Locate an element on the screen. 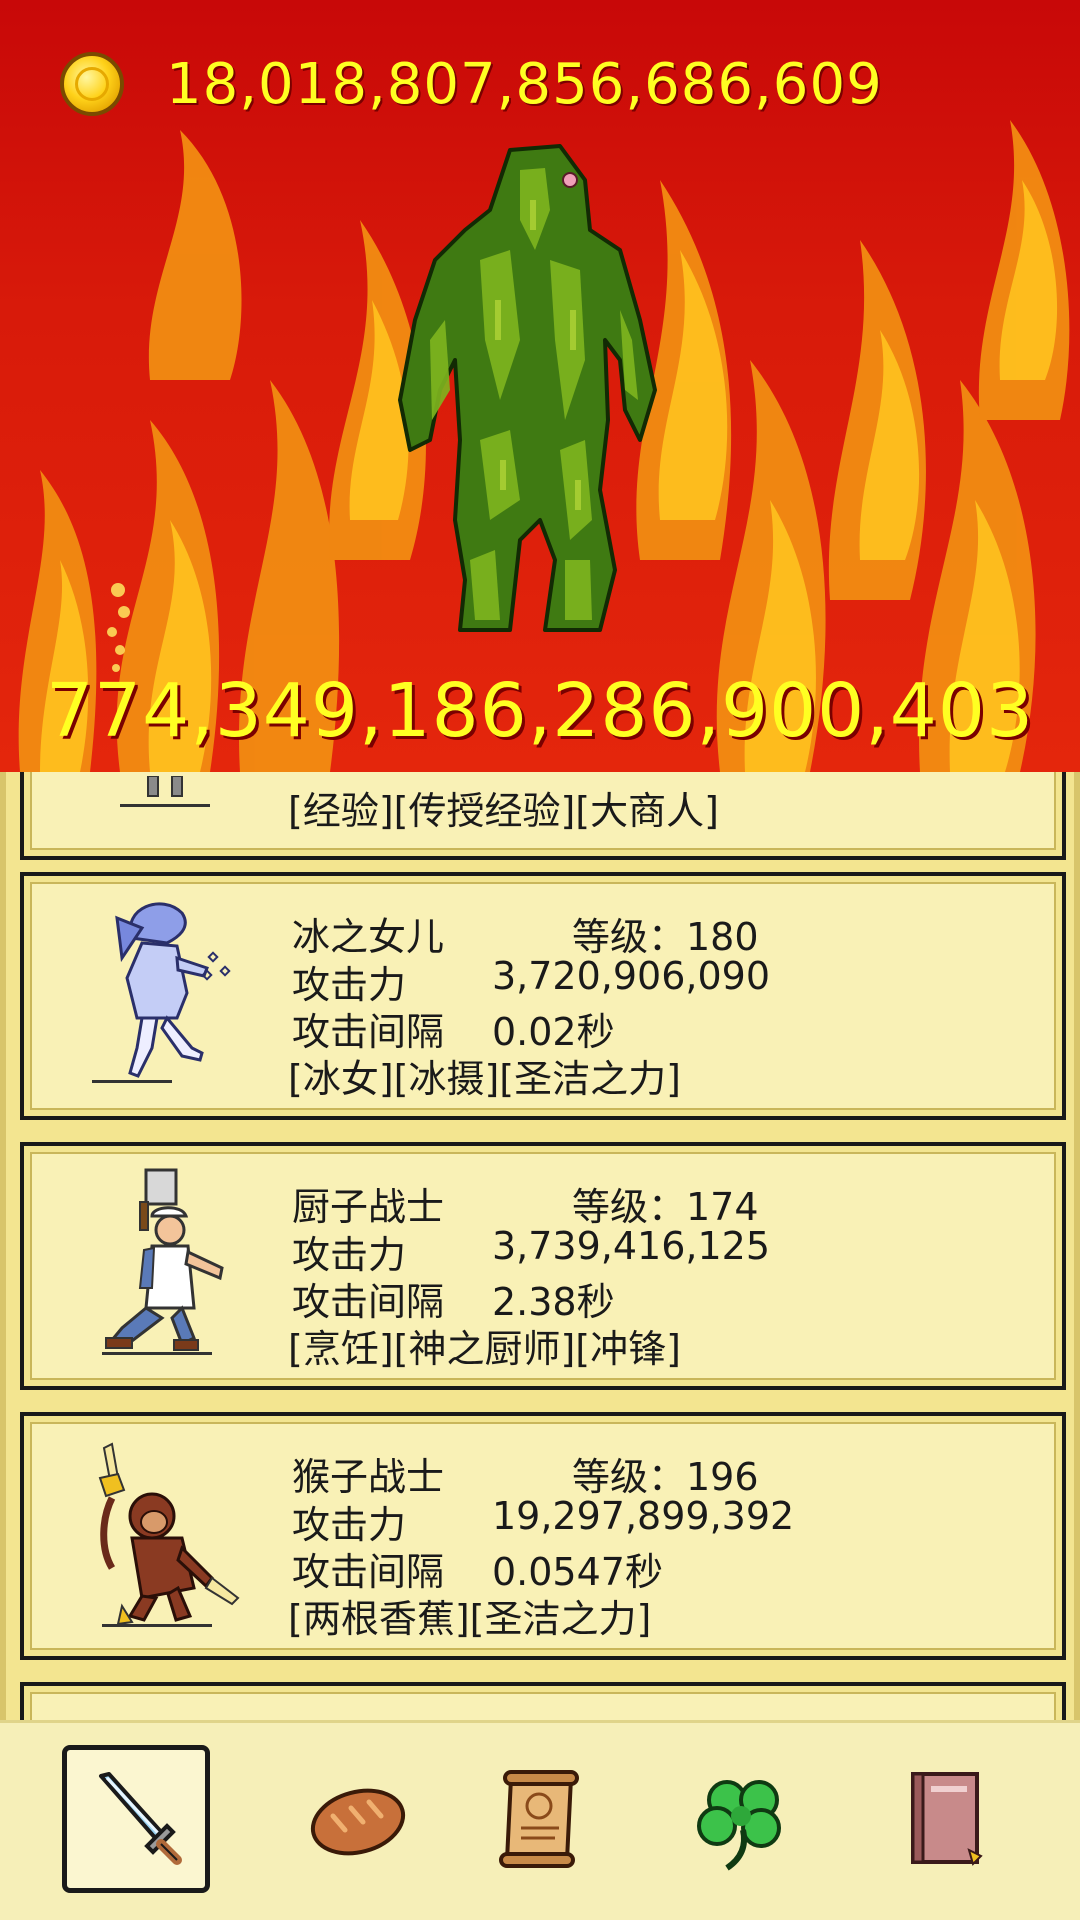  hero-tags: [经验][传授经验][大商人] is located at coordinates (503, 811).